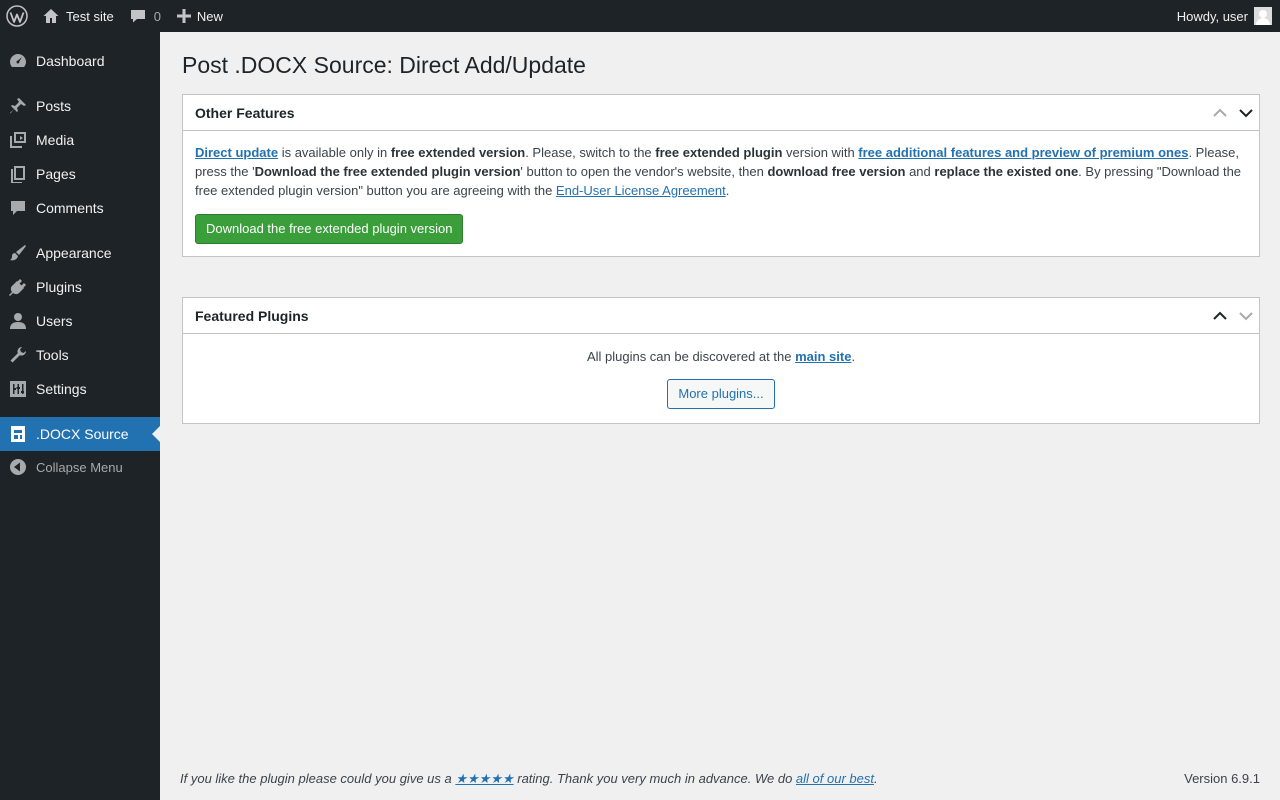 This screenshot has height=800, width=1280. What do you see at coordinates (183, 16) in the screenshot?
I see `plus-icon` at bounding box center [183, 16].